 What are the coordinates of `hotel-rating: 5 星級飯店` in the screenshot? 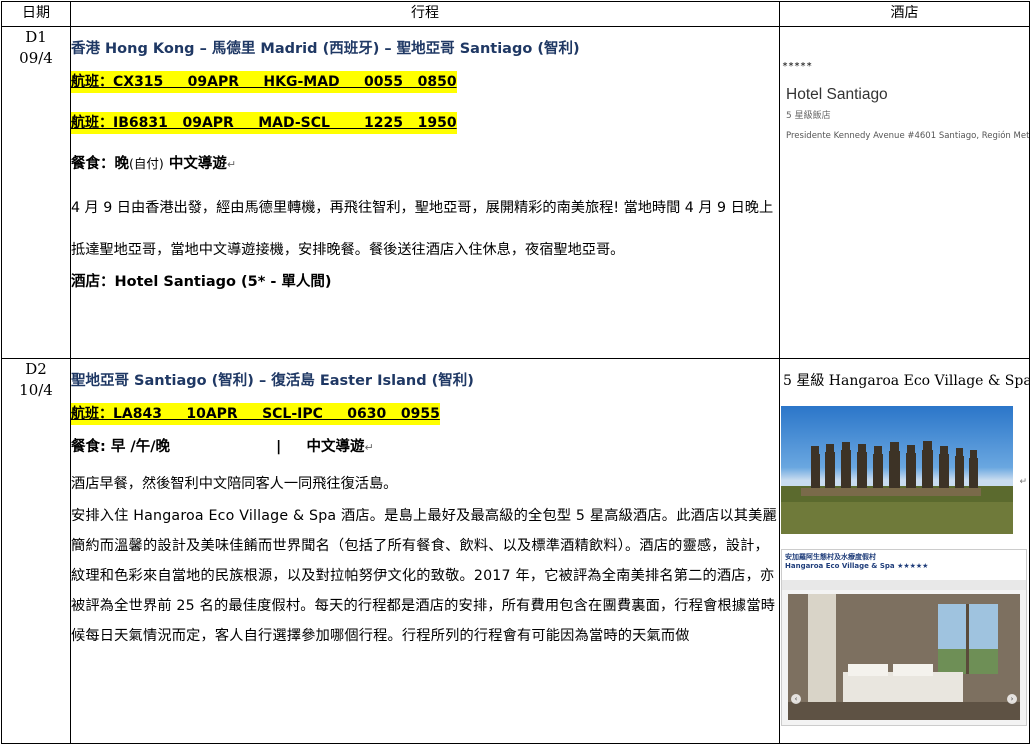 It's located at (808, 116).